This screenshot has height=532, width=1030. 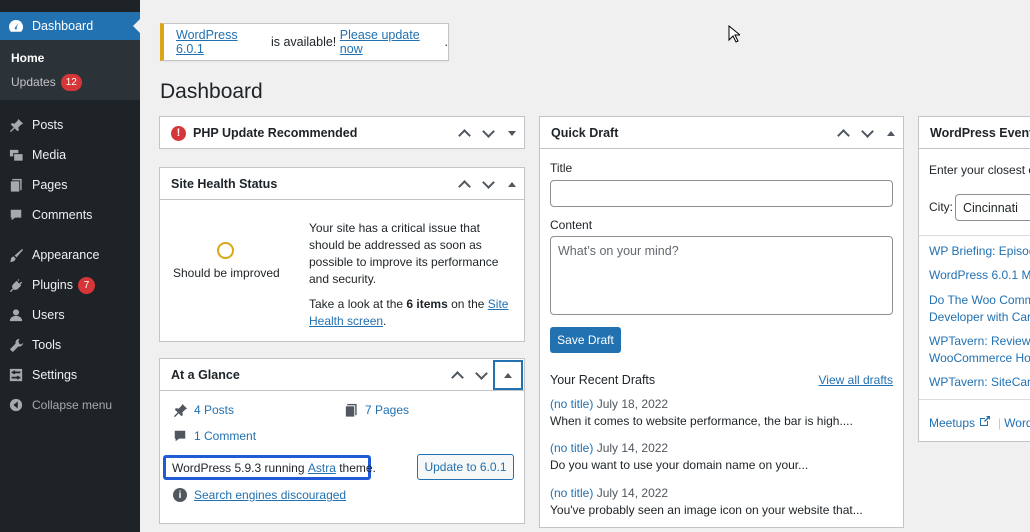 I want to click on news-item-link: WordPress 6.0.1 Mai, so click(x=979, y=275).